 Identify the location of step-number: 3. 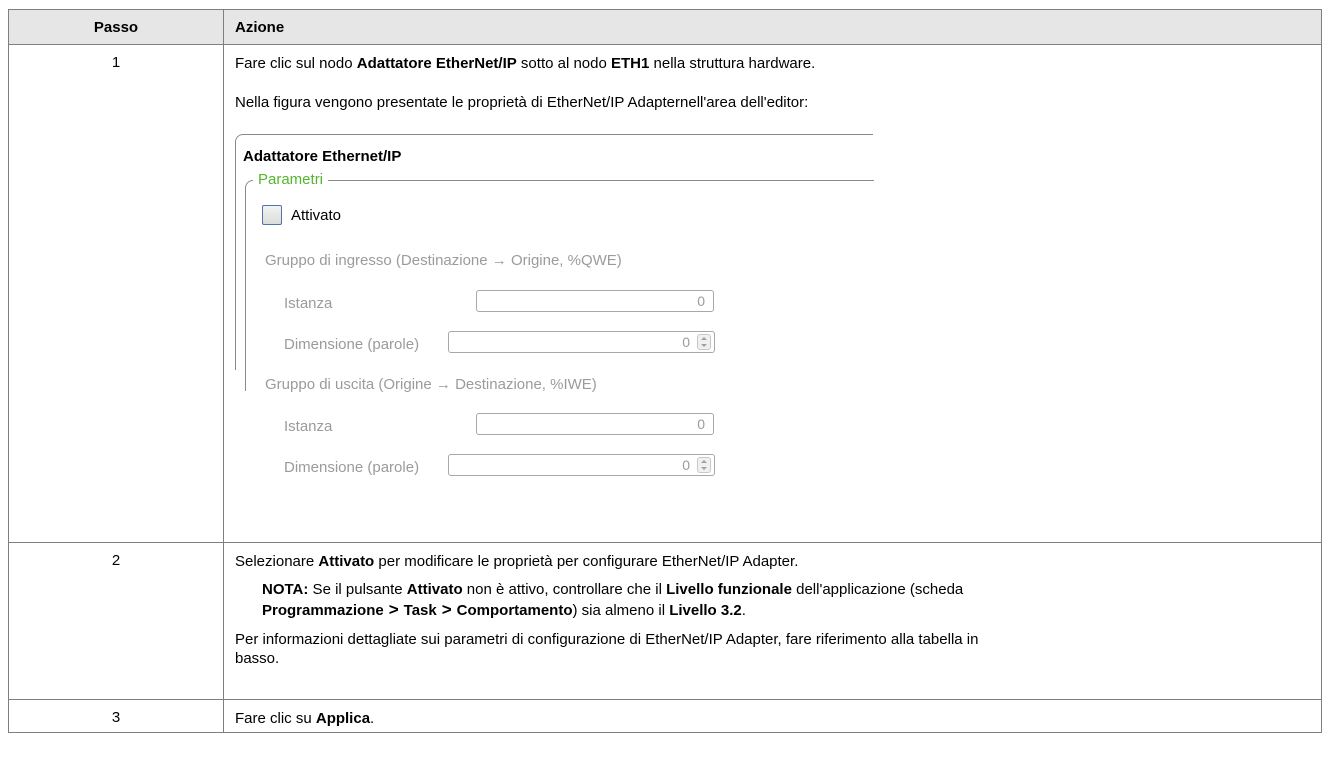
(116, 716).